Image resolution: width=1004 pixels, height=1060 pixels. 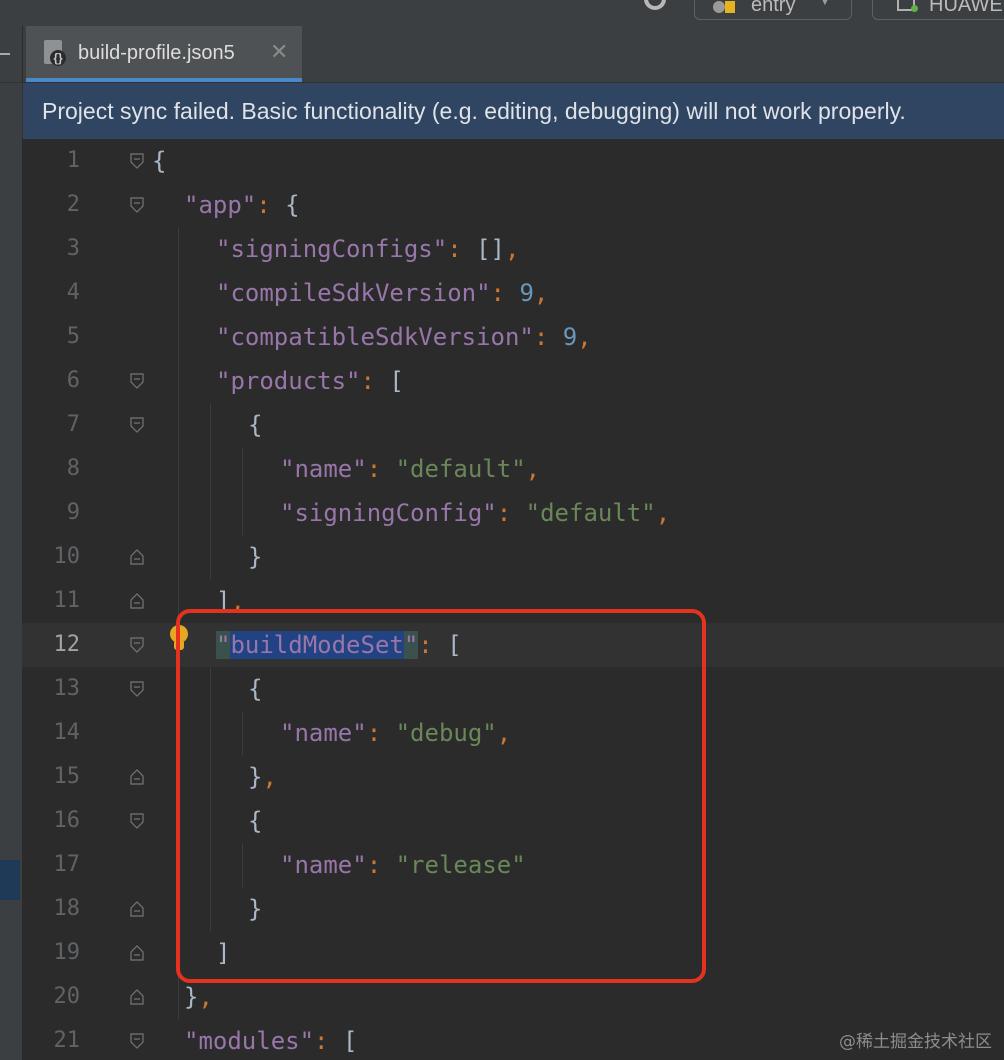 What do you see at coordinates (513, 557) in the screenshot?
I see `editor-line-row: 10` at bounding box center [513, 557].